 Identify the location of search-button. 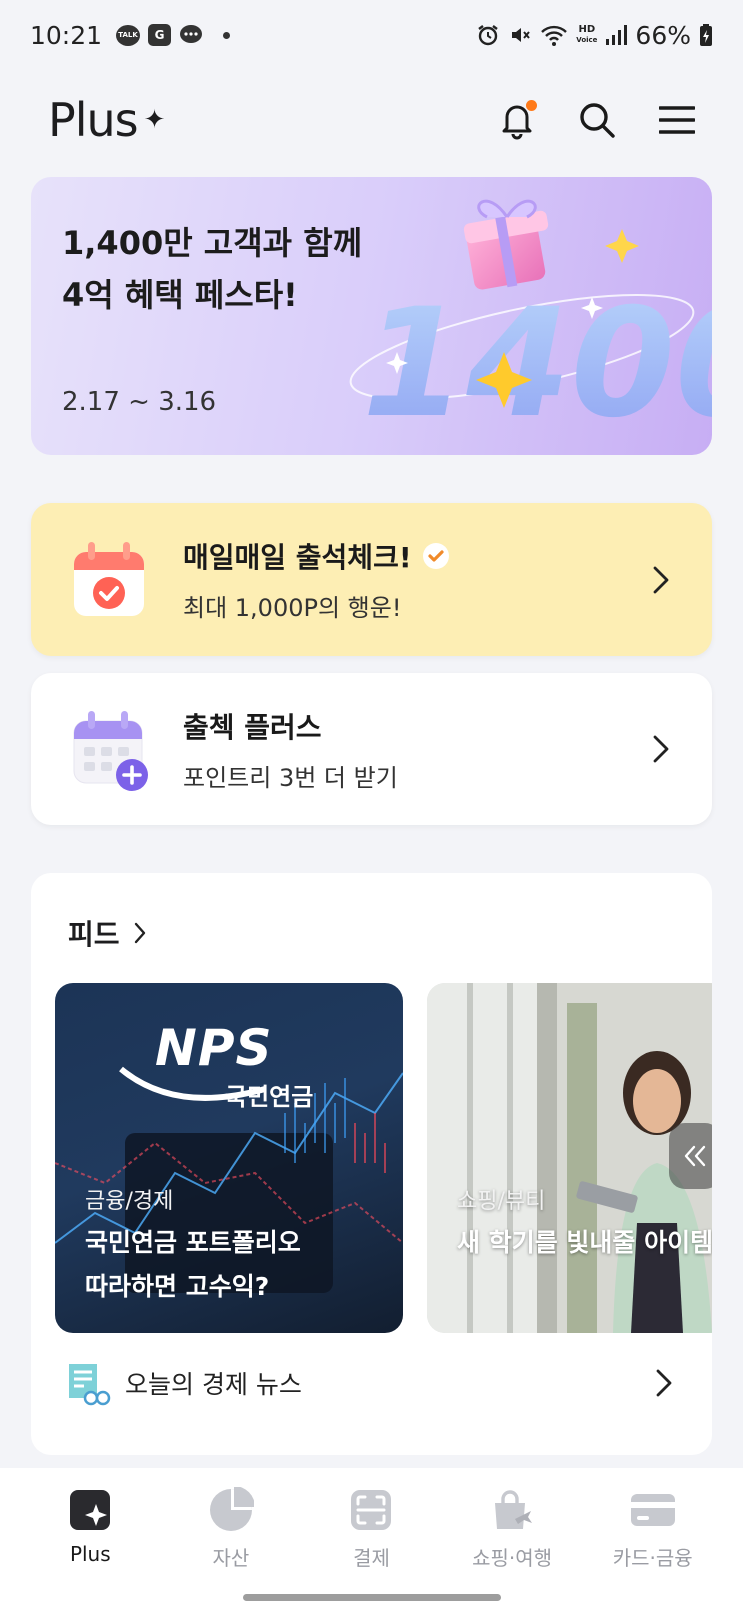
(597, 120).